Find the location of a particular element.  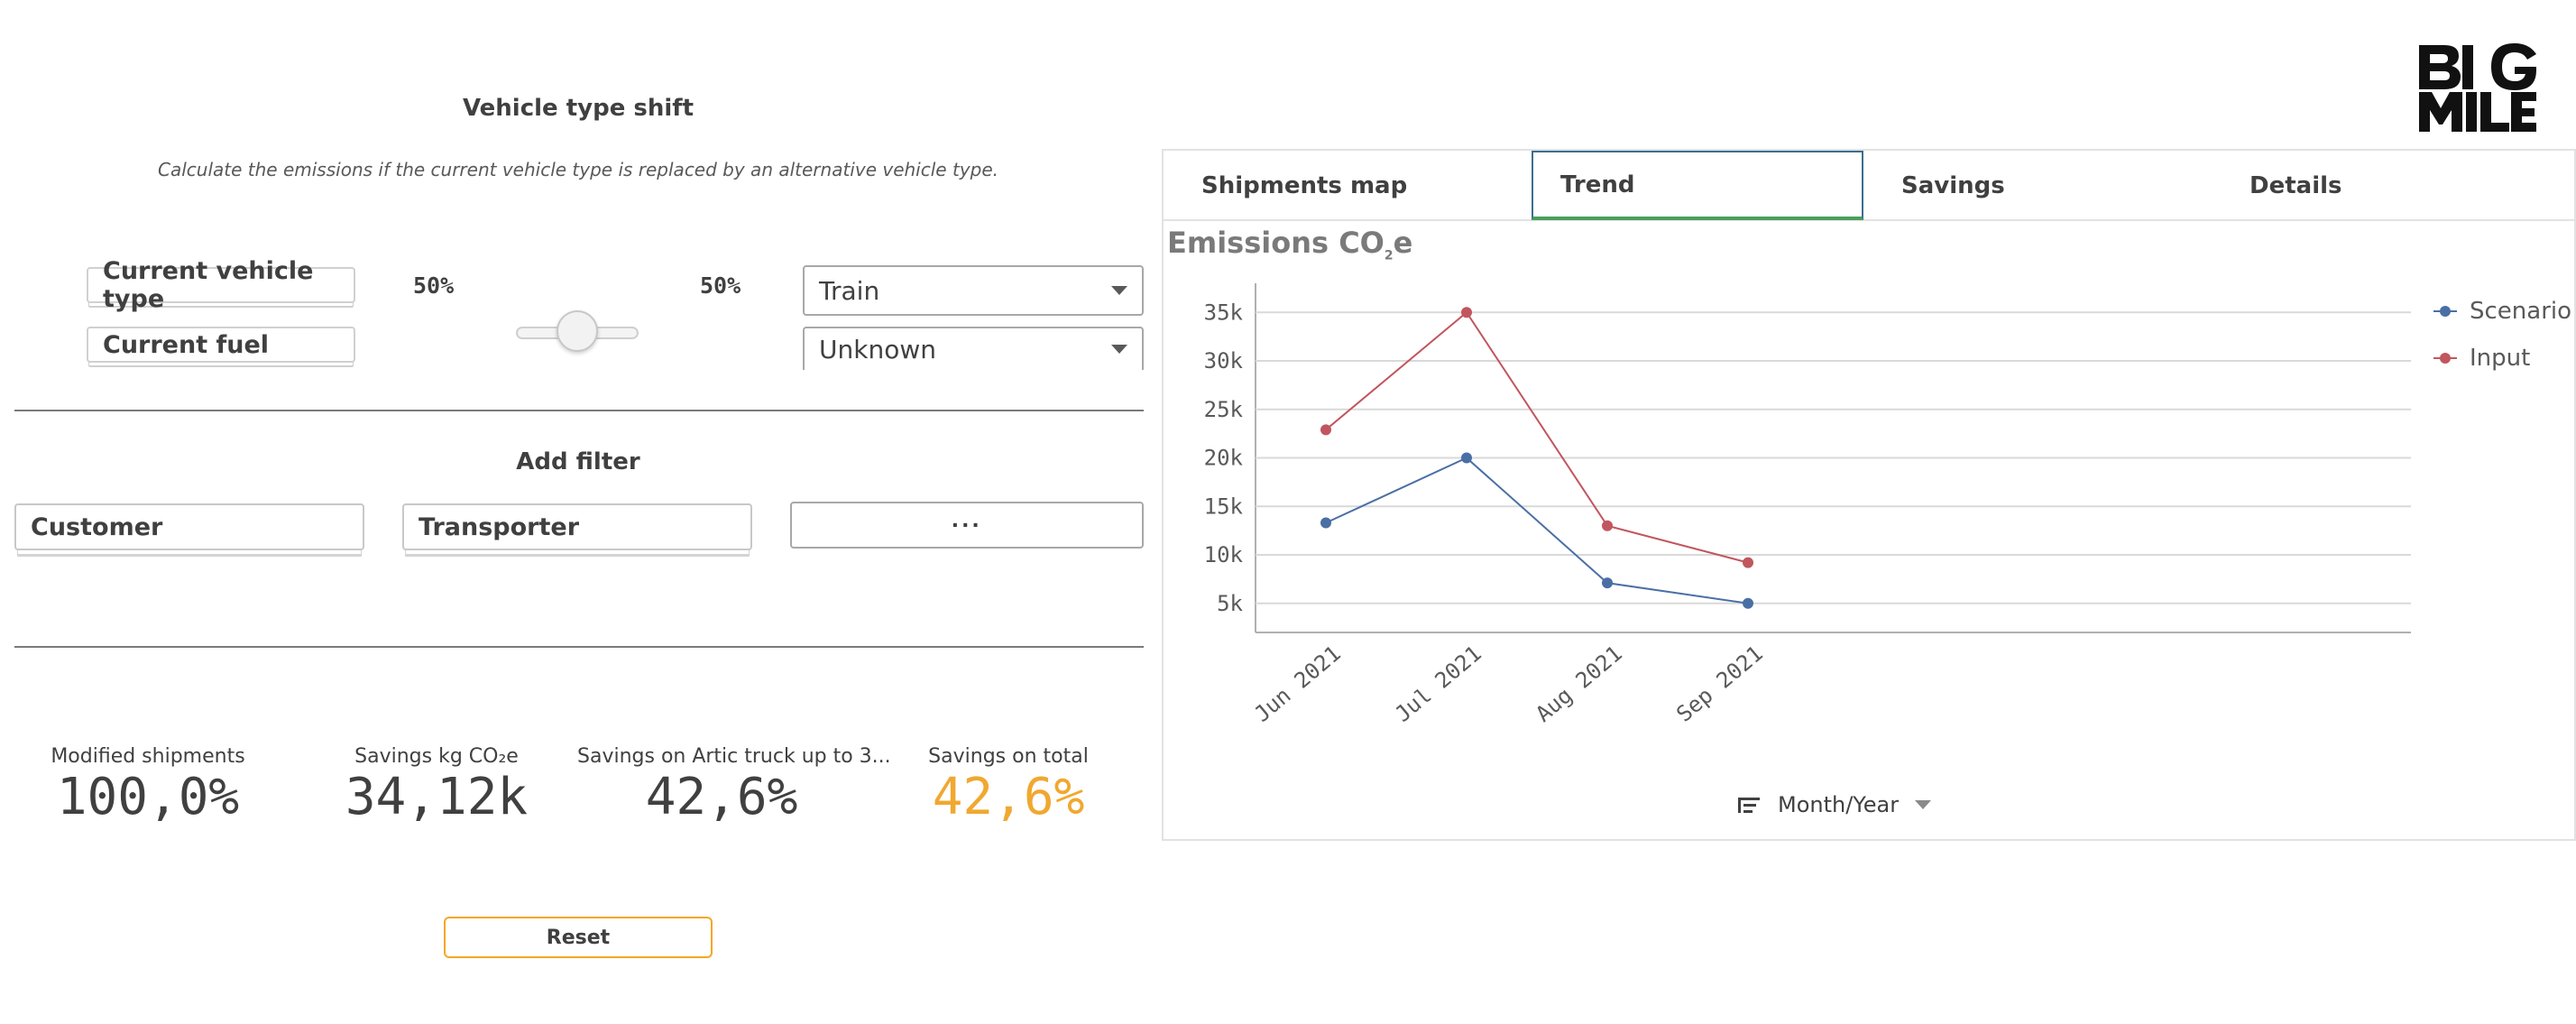

kpi-modified-shipments: Modified shipments 100,0% is located at coordinates (147, 785).